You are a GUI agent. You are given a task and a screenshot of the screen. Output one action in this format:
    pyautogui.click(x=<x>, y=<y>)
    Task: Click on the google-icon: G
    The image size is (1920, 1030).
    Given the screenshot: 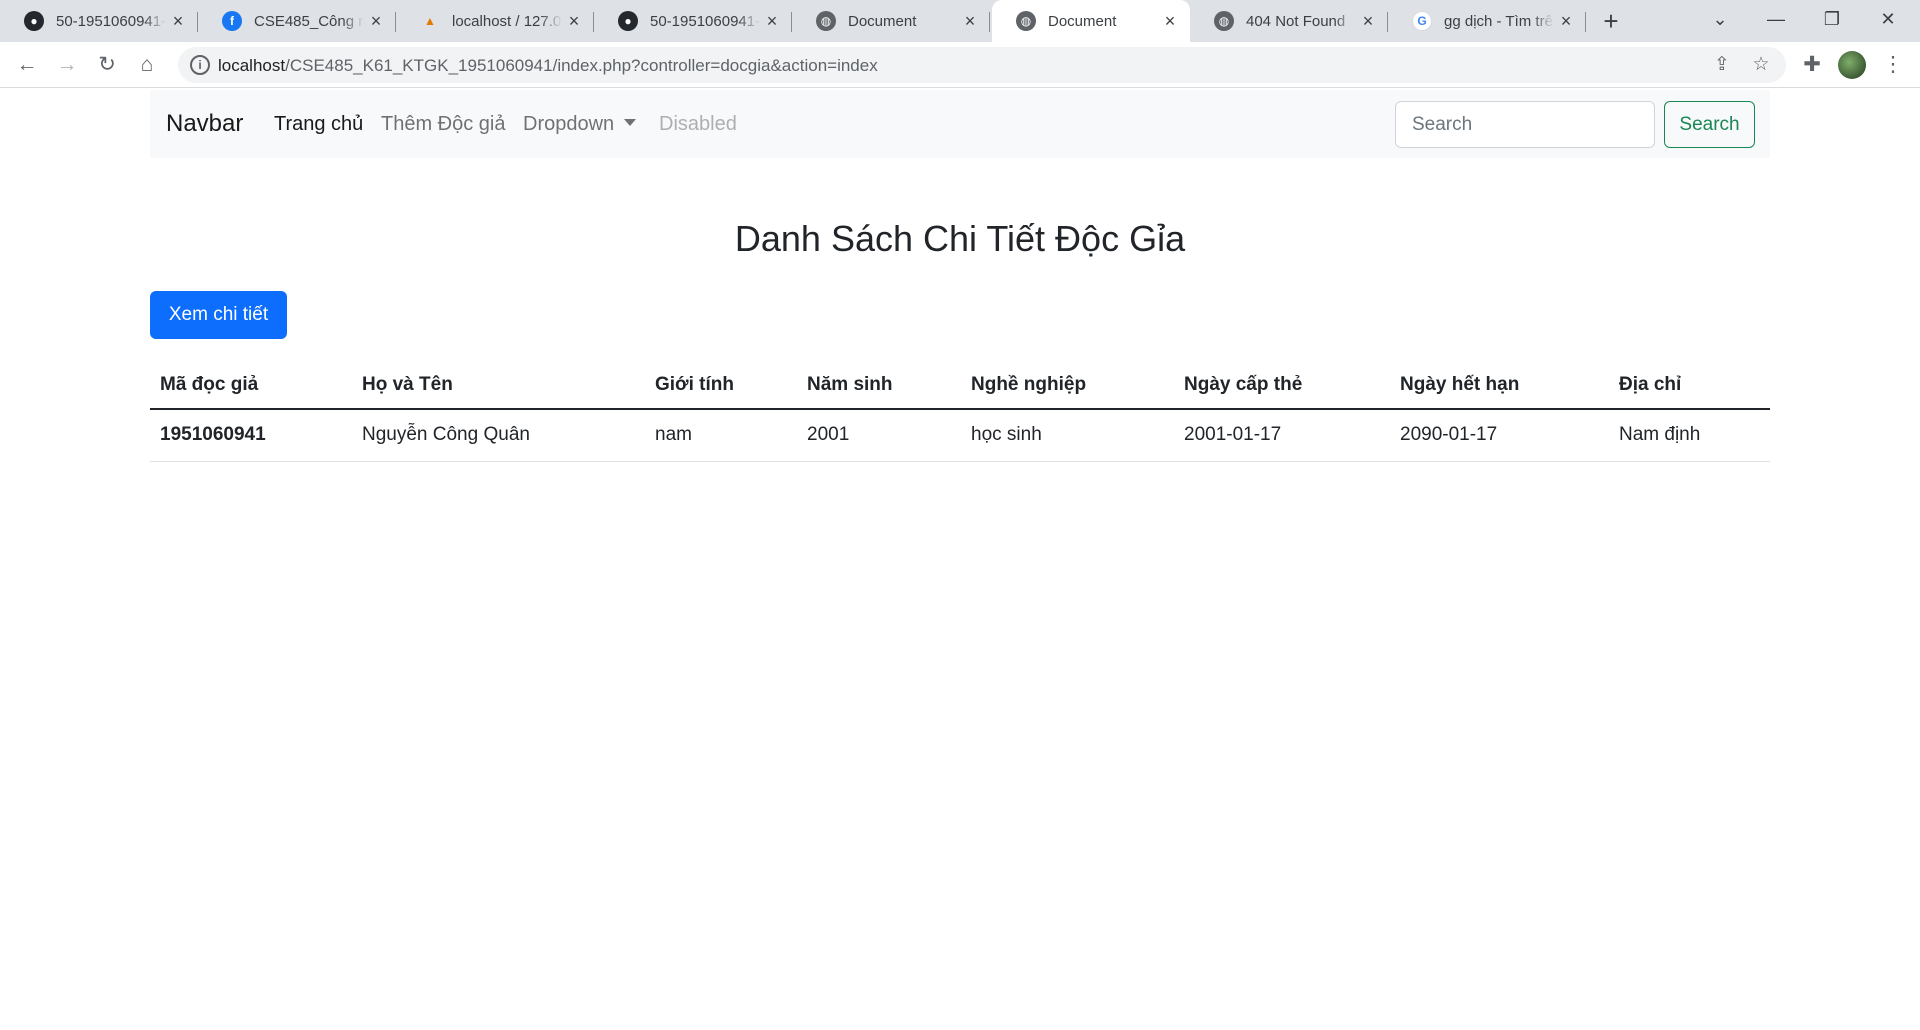 What is the action you would take?
    pyautogui.click(x=1422, y=21)
    